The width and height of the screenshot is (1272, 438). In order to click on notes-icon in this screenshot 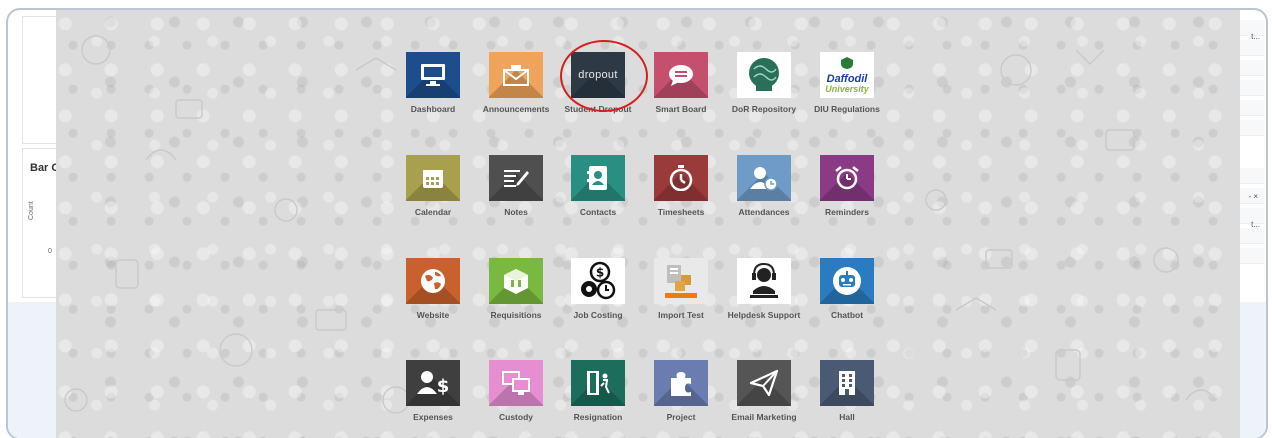, I will do `click(516, 178)`.